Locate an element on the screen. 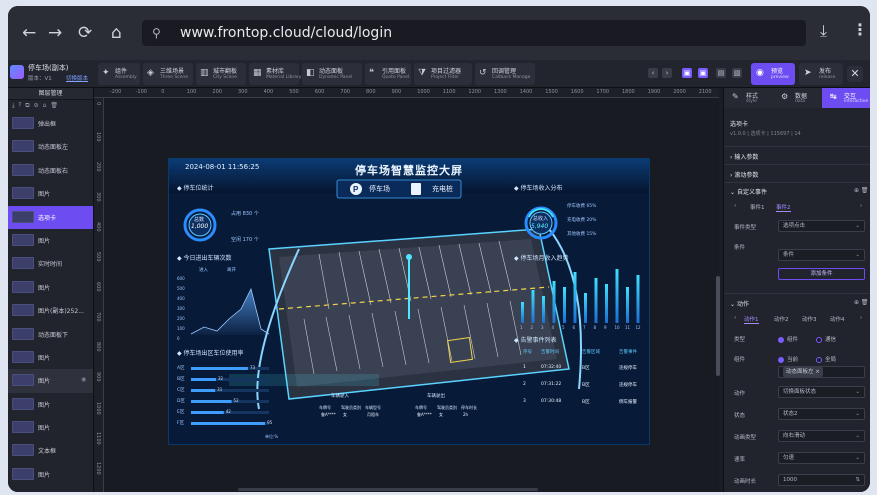 This screenshot has width=877, height=495. section-actions: ⌄ 动作 is located at coordinates (739, 303).